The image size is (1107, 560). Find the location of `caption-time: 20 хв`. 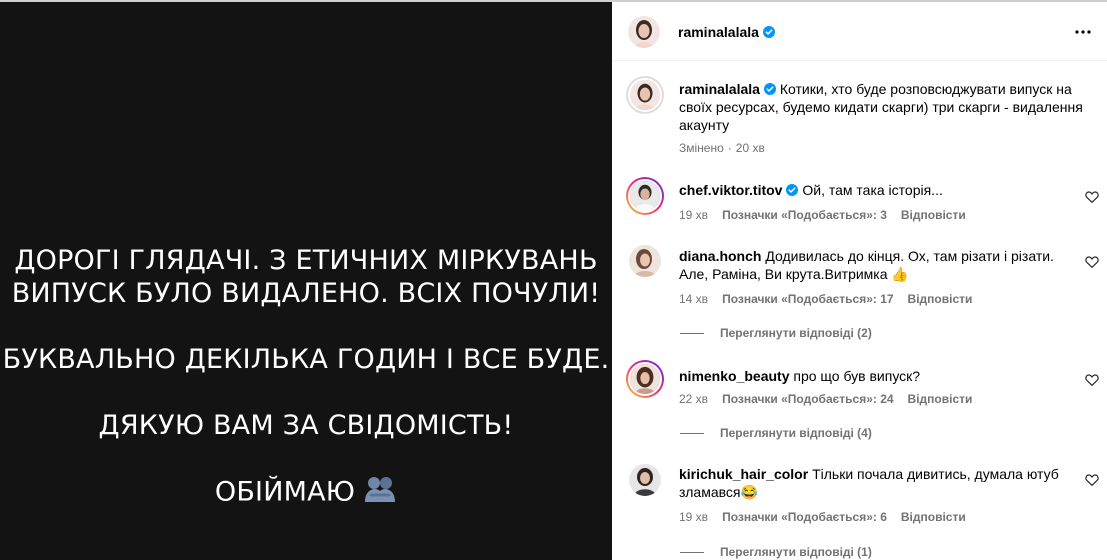

caption-time: 20 хв is located at coordinates (750, 148).